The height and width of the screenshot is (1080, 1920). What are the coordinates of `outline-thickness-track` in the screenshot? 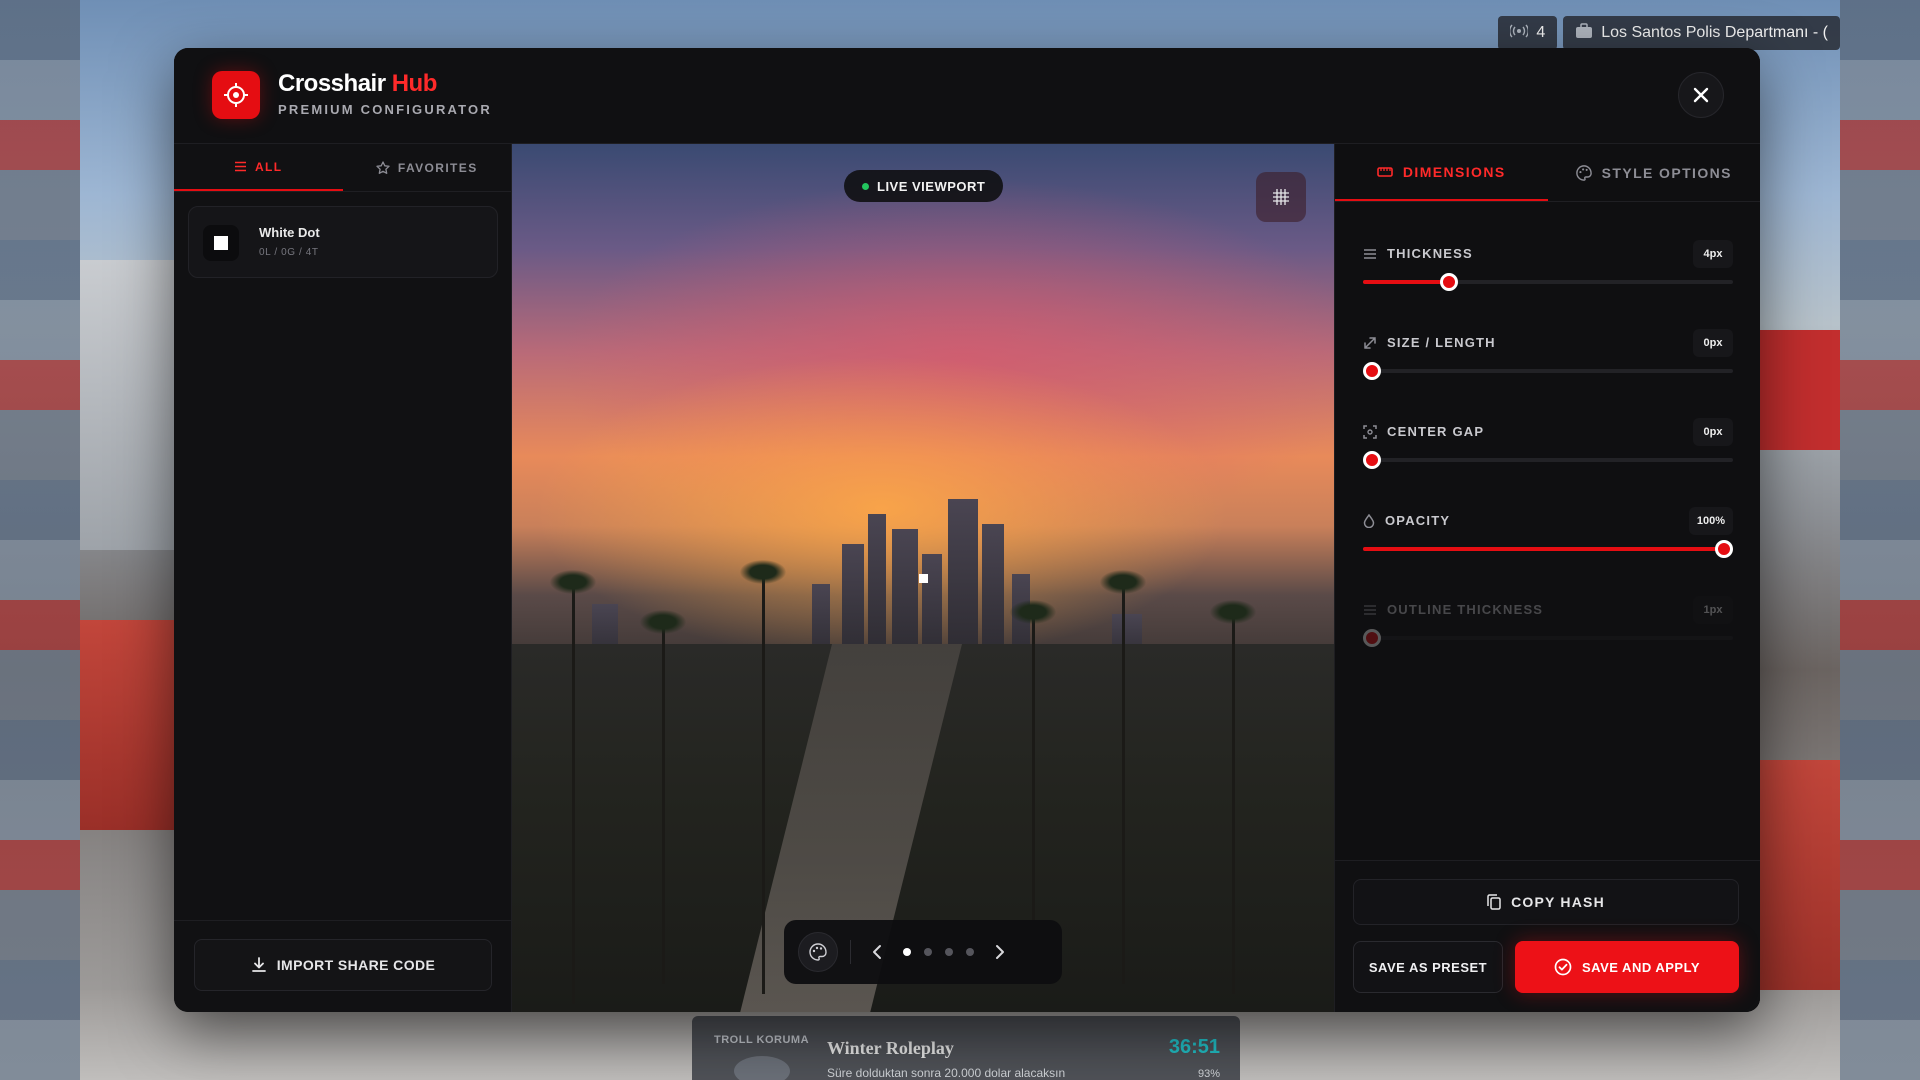 It's located at (1548, 638).